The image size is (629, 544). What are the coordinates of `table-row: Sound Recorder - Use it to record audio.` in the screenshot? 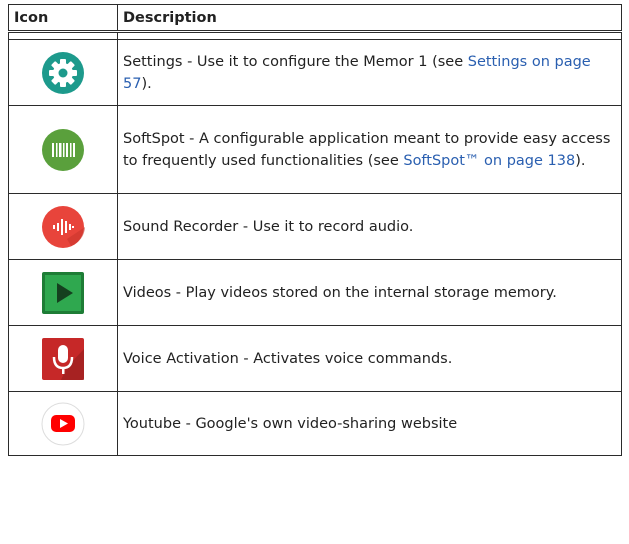 It's located at (315, 226).